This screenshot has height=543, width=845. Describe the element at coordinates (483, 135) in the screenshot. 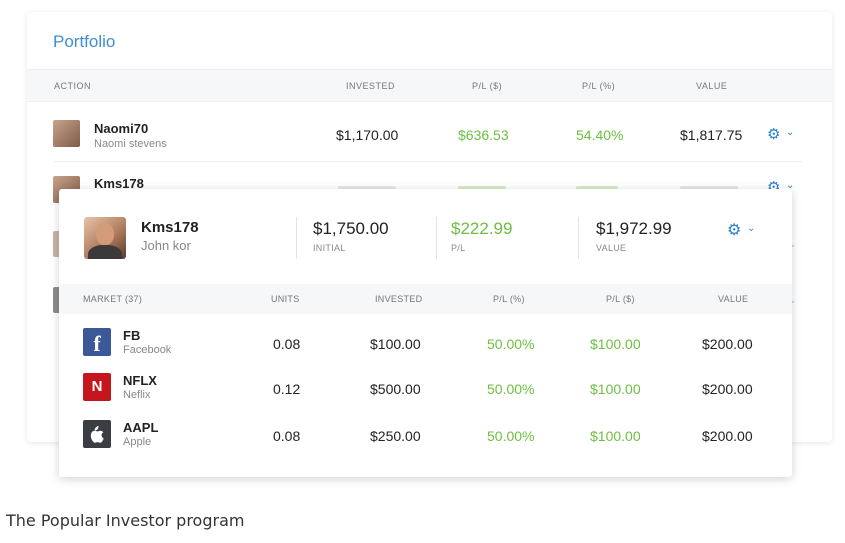

I see `pl-usd-value: $636.53` at that location.